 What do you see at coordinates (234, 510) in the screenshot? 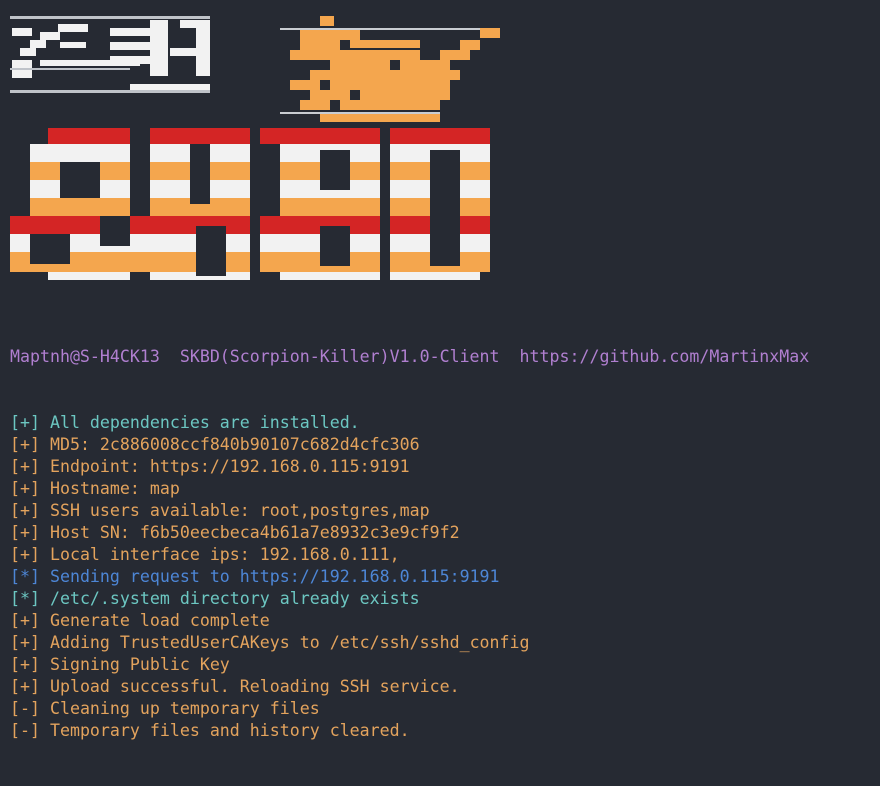
I see `log-text: SSH users available: root,postgres,map` at bounding box center [234, 510].